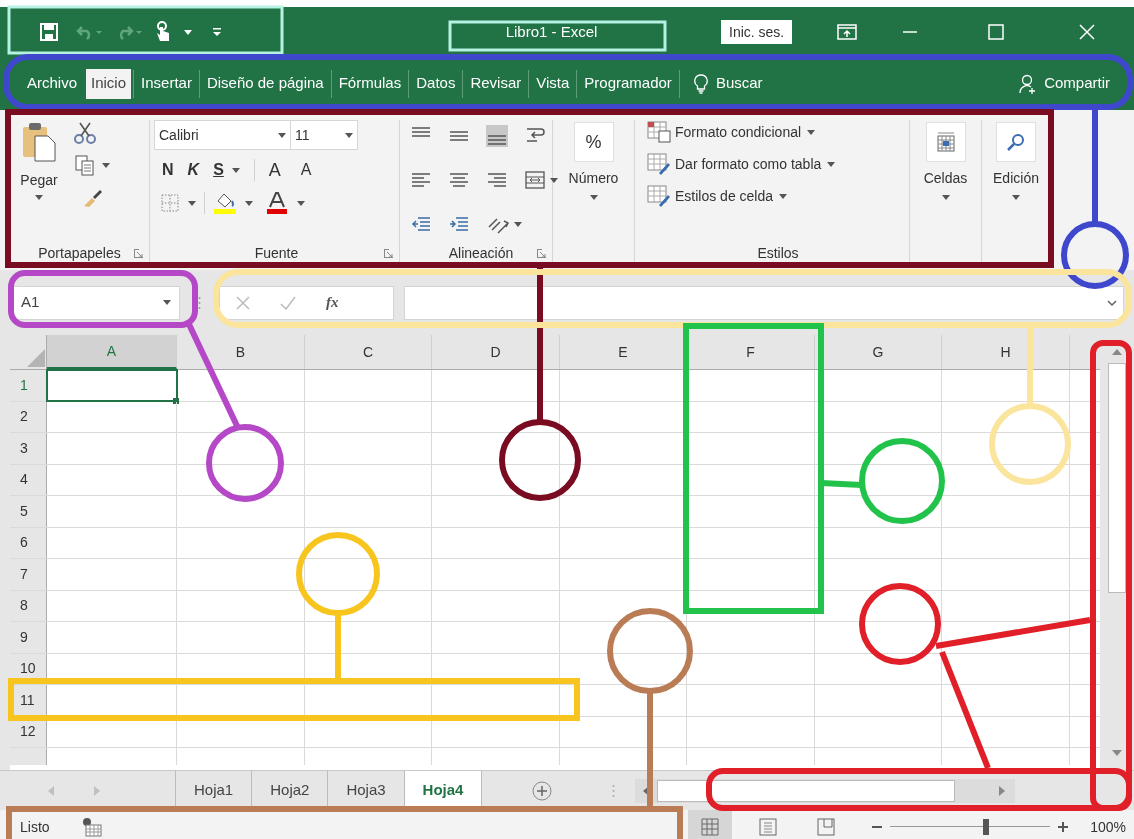 The image size is (1134, 839). What do you see at coordinates (289, 790) in the screenshot?
I see `sheet-tab: Hoja2` at bounding box center [289, 790].